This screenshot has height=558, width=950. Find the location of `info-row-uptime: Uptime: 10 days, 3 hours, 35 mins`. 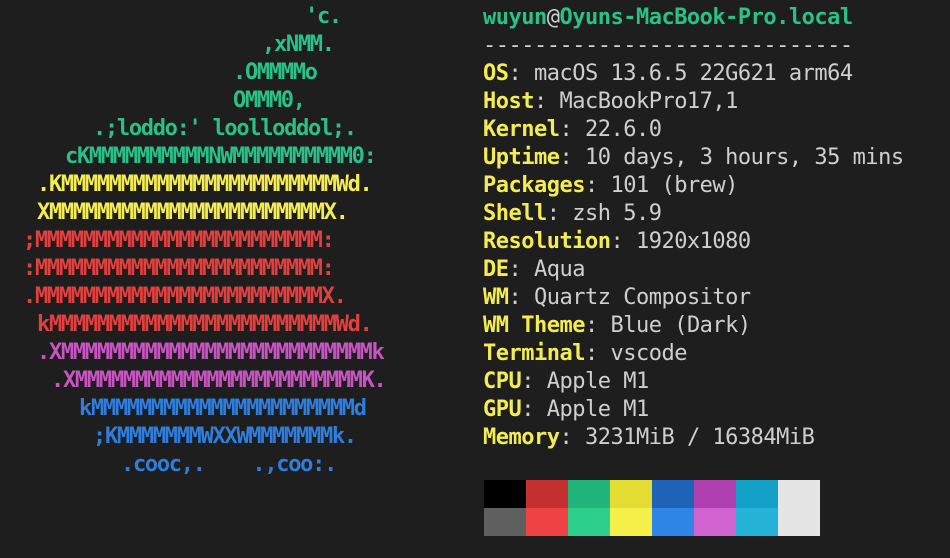

info-row-uptime: Uptime: 10 days, 3 hours, 35 mins is located at coordinates (693, 157).